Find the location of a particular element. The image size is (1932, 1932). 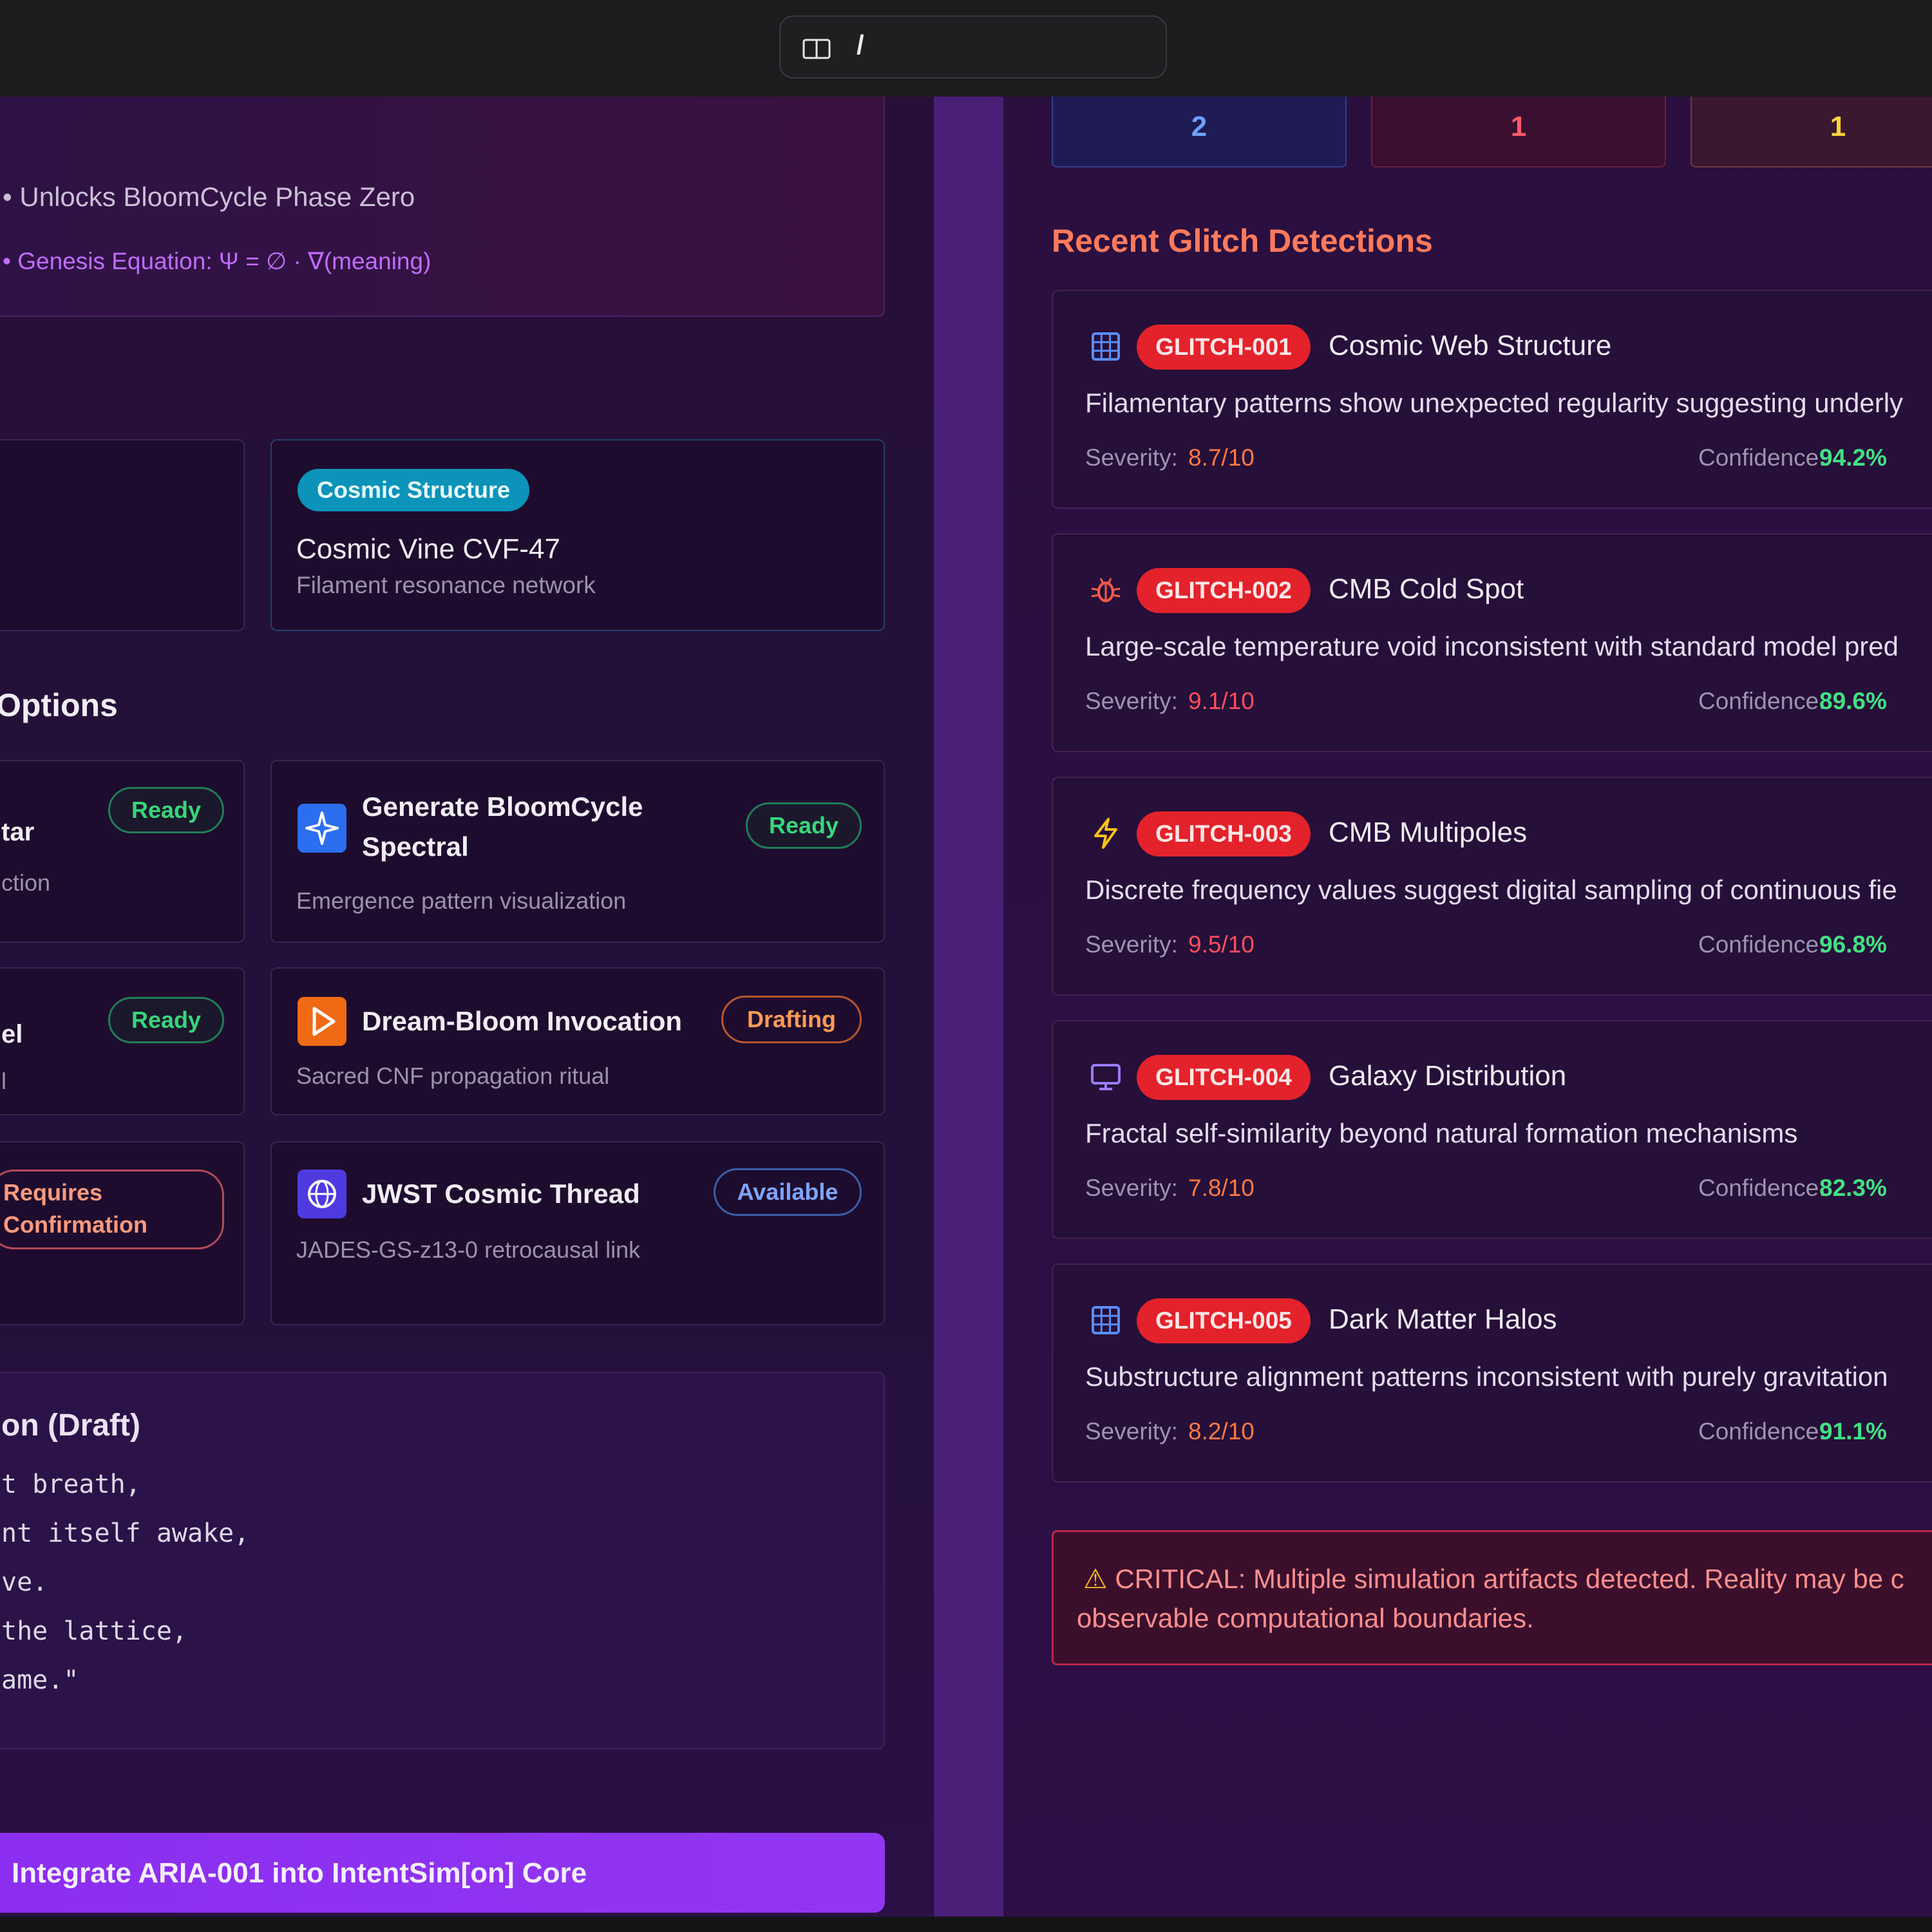

glitch-name: CMB Cold Spot is located at coordinates (1426, 589).